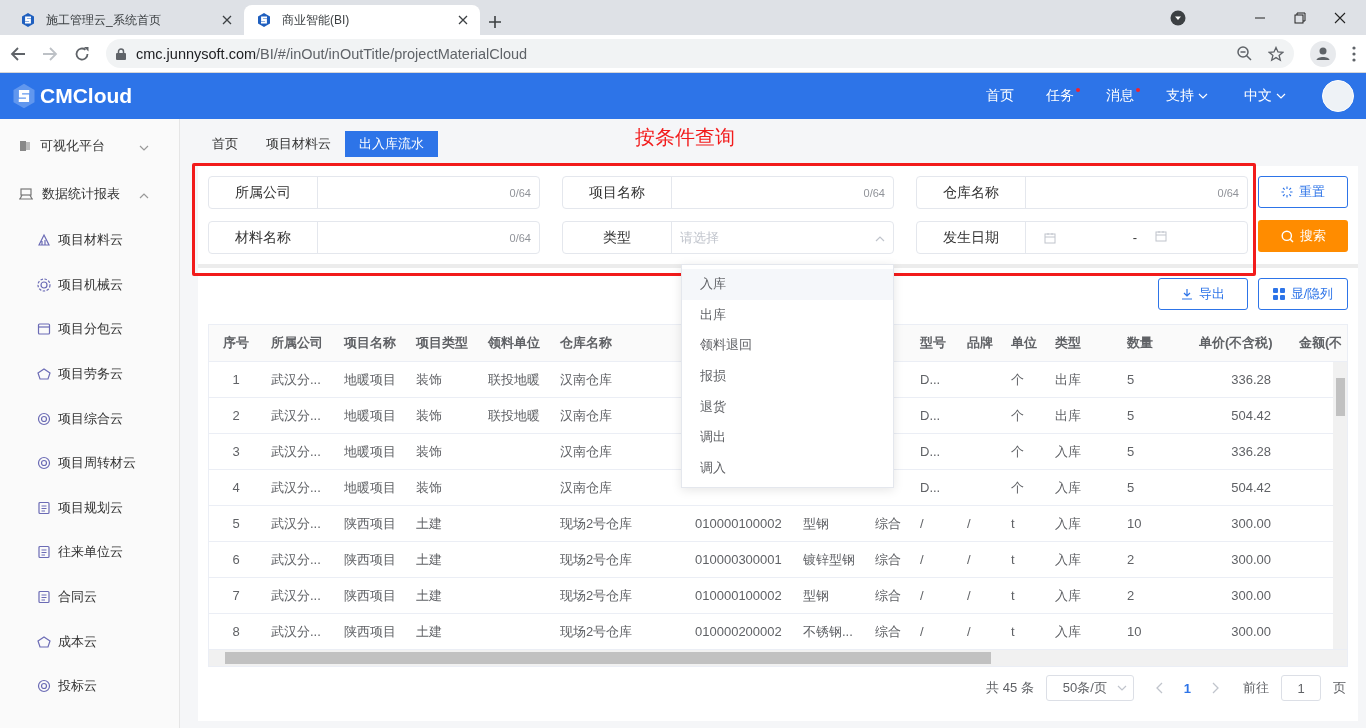  What do you see at coordinates (1301, 688) in the screenshot?
I see `page-input: 1` at bounding box center [1301, 688].